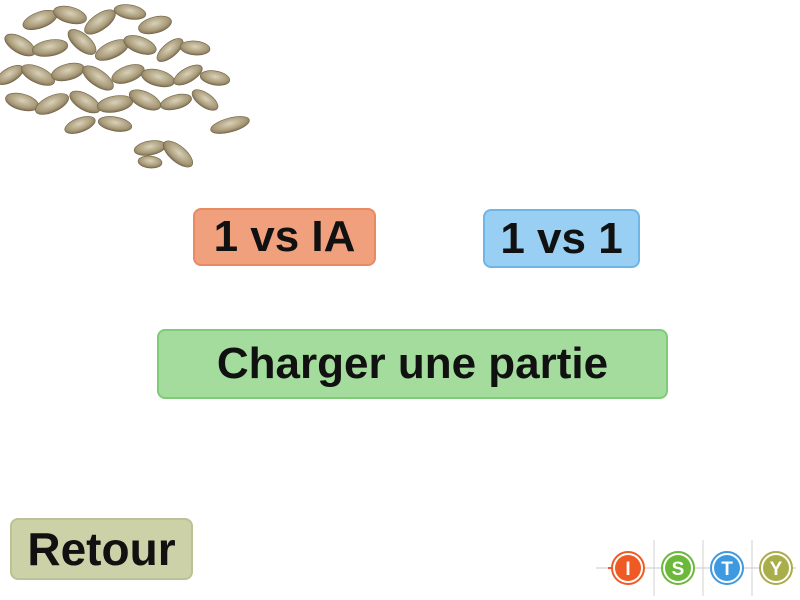 The width and height of the screenshot is (800, 600). What do you see at coordinates (776, 569) in the screenshot?
I see `logo-letter-y: Y` at bounding box center [776, 569].